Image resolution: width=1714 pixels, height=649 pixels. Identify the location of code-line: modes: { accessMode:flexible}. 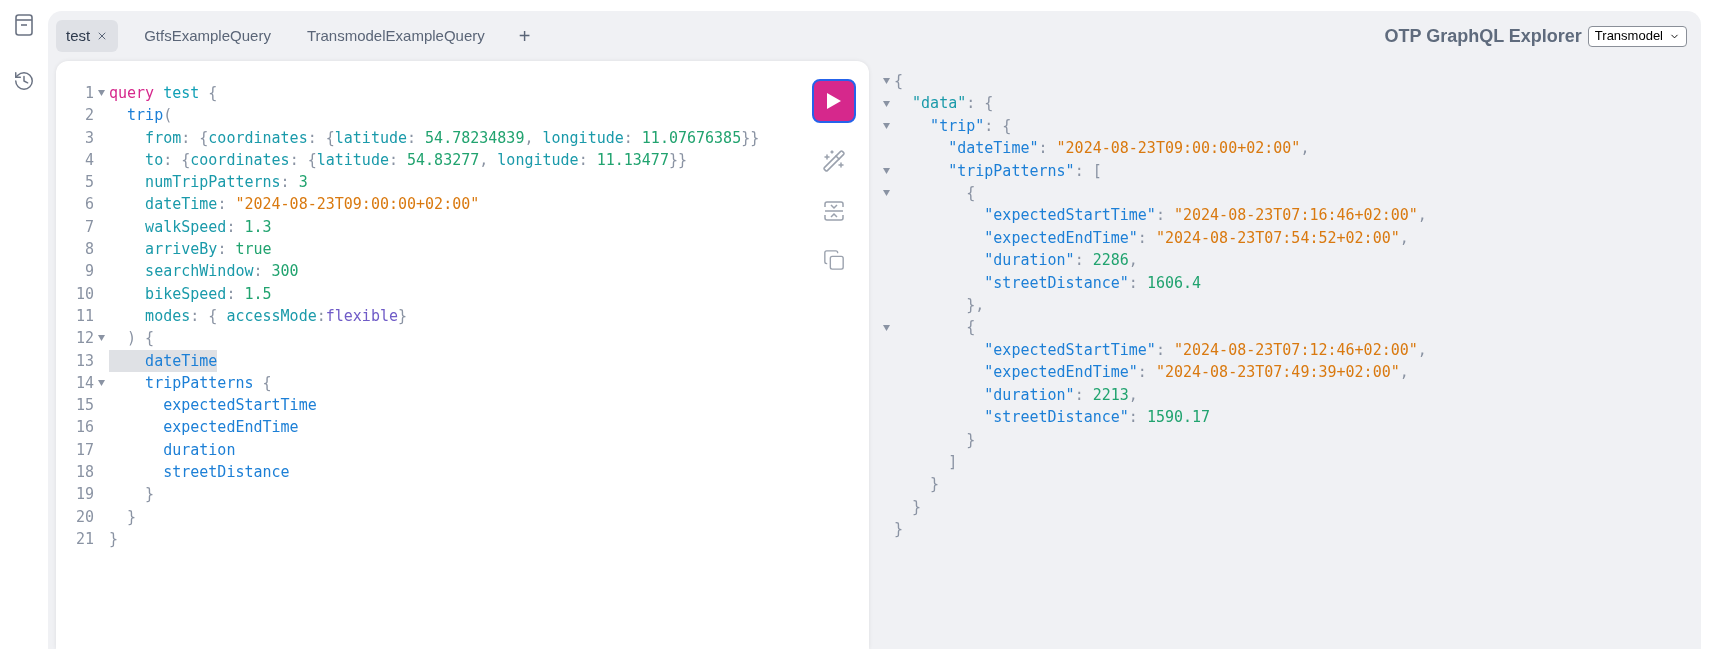
(276, 316).